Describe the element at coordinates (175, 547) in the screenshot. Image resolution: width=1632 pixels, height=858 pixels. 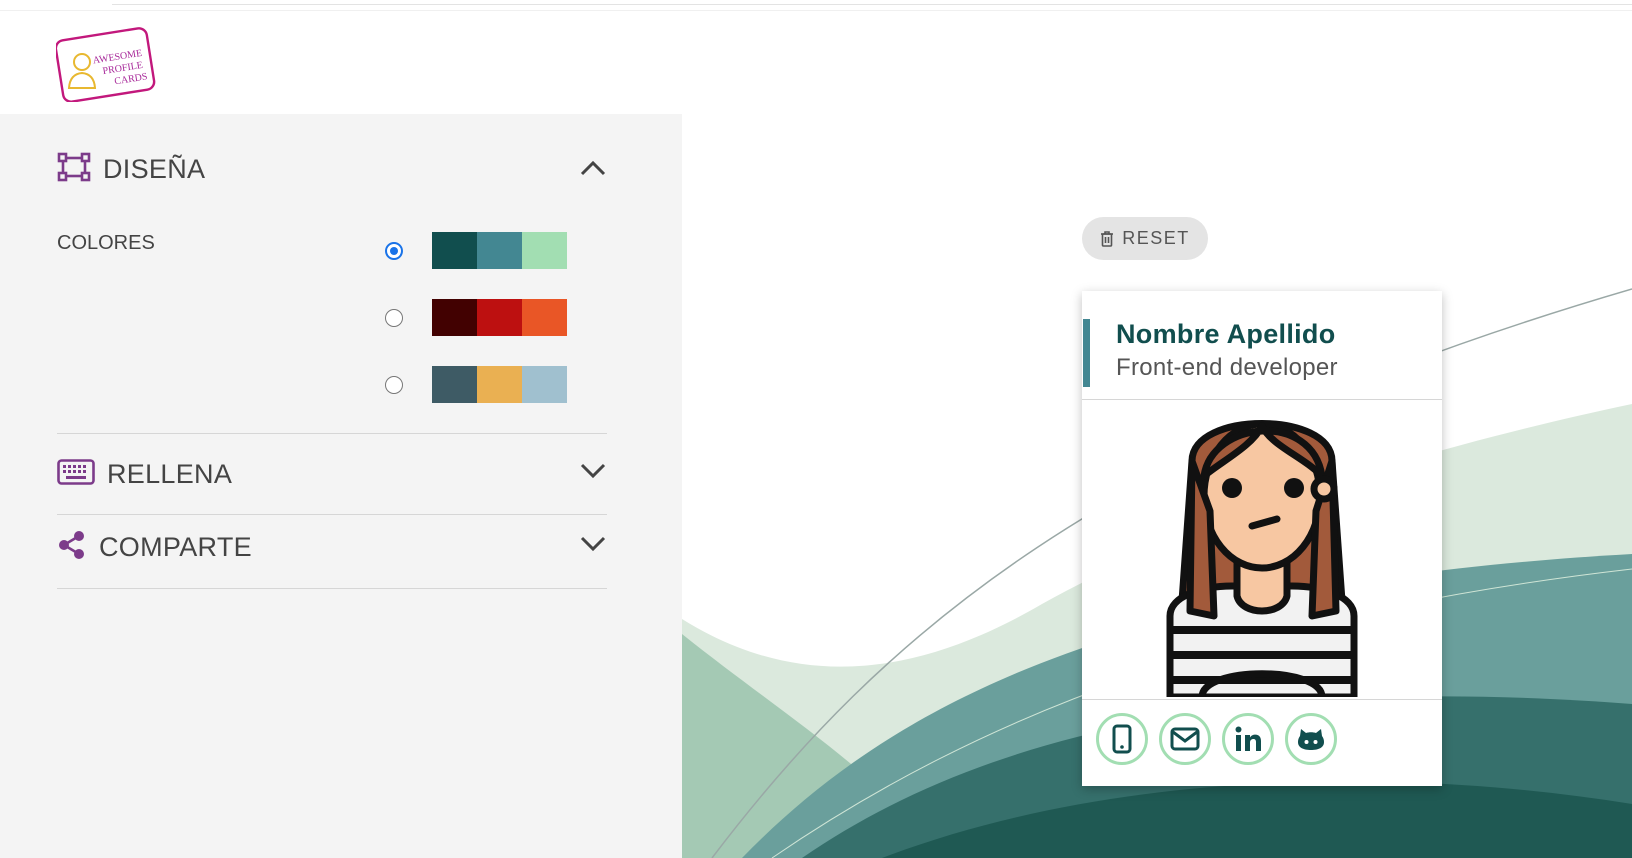
I see `section-share-title: COMPARTE` at that location.